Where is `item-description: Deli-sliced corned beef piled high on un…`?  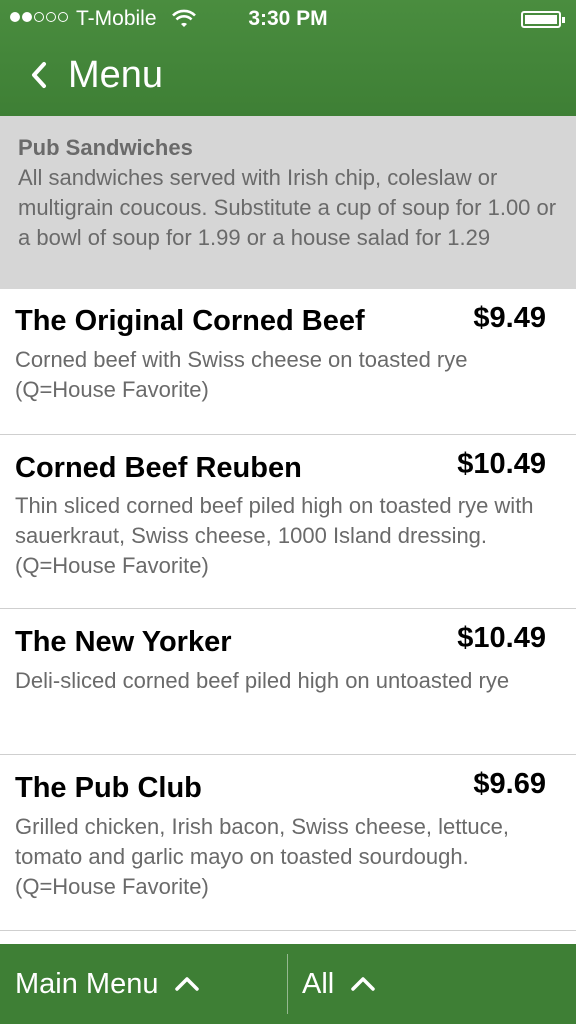 item-description: Deli-sliced corned beef piled high on un… is located at coordinates (262, 680).